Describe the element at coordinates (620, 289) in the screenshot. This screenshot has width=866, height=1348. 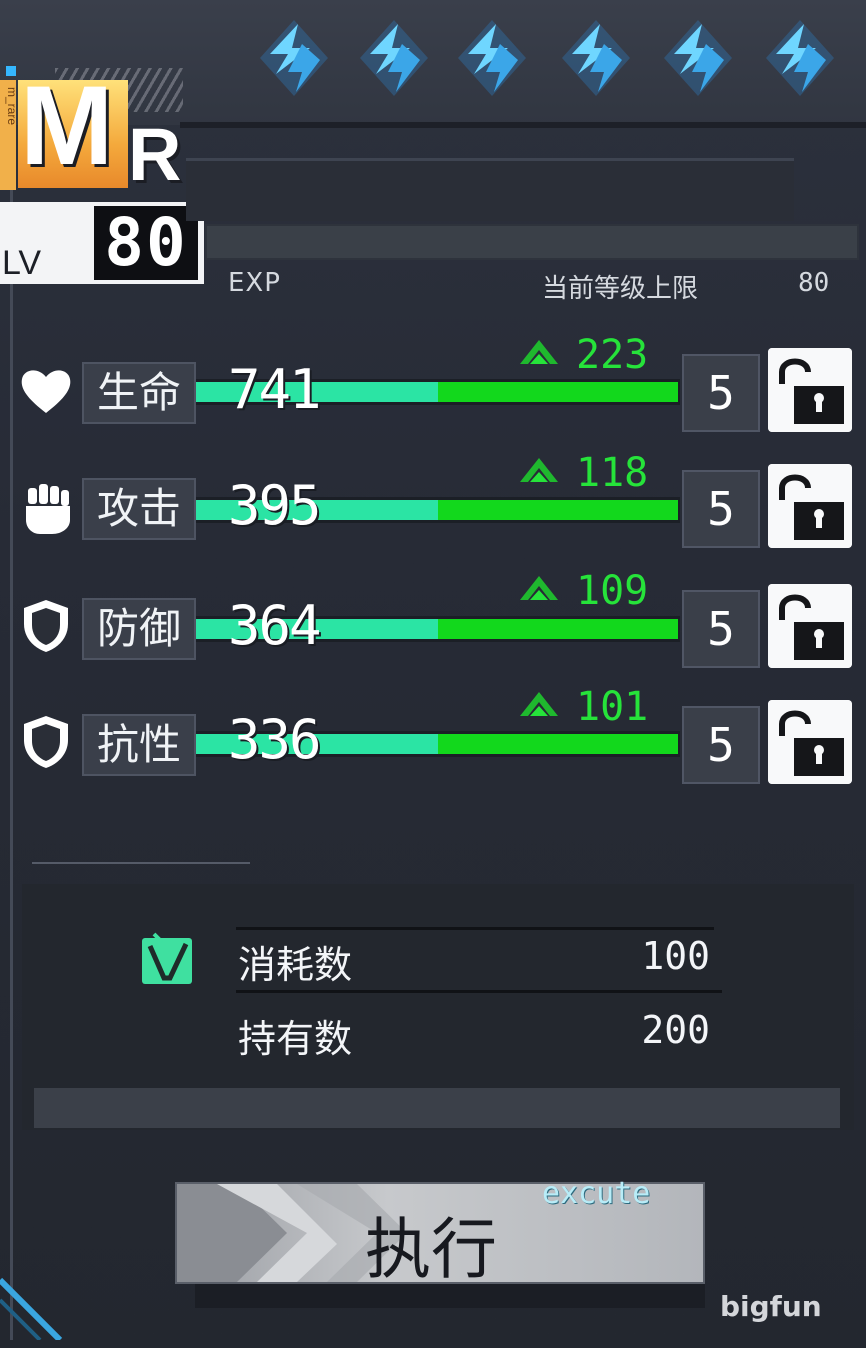
I see `level-cap-label: 当前等级上限` at that location.